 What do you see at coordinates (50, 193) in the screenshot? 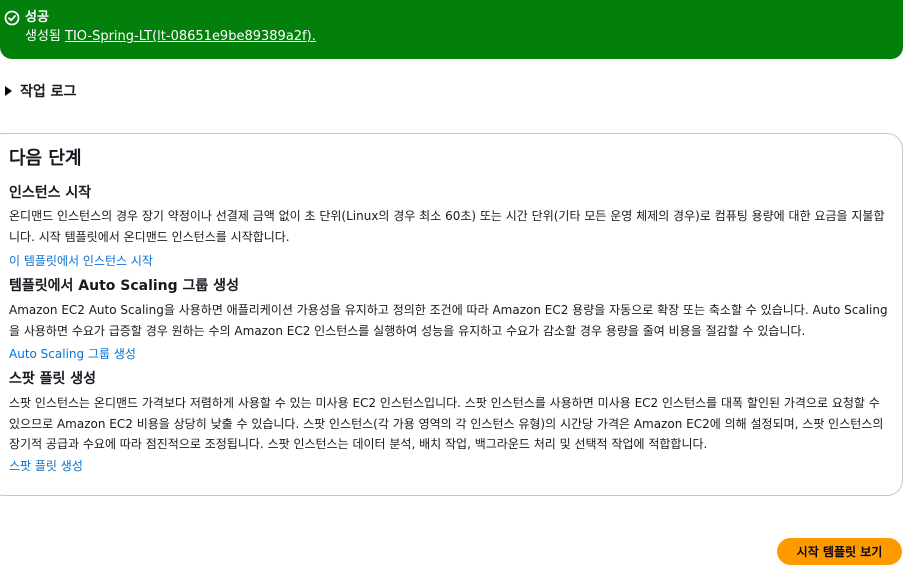
I see `launch-instance-title: 인스턴스 시작` at bounding box center [50, 193].